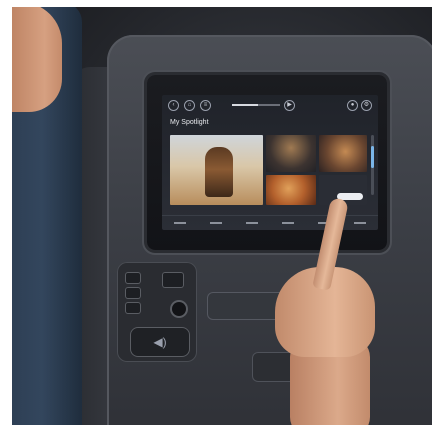  Describe the element at coordinates (173, 280) in the screenshot. I see `remote-button` at that location.